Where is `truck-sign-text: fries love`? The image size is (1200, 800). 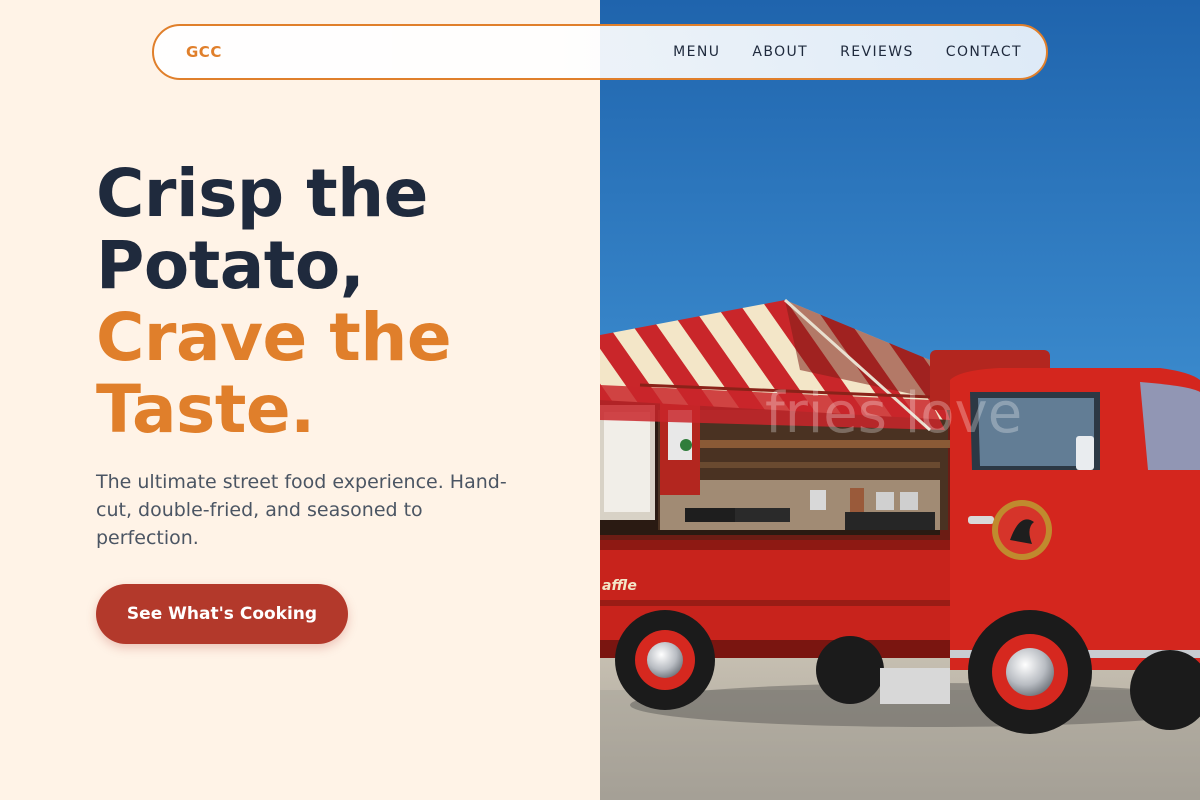
truck-sign-text: fries love is located at coordinates (893, 413).